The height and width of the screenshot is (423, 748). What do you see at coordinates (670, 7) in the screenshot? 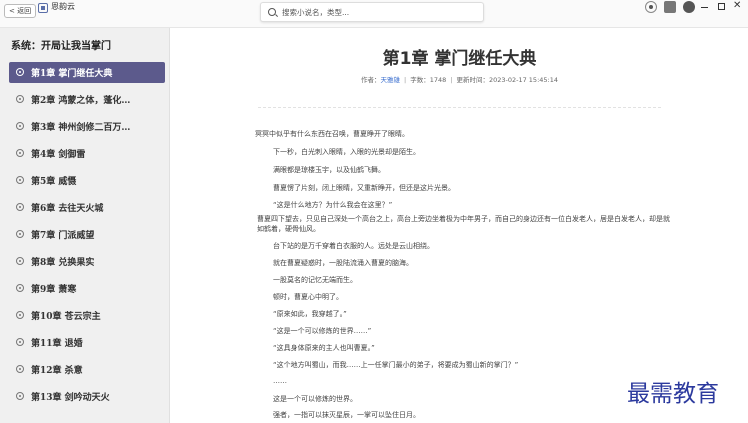
I see `bookshelf-icon` at bounding box center [670, 7].